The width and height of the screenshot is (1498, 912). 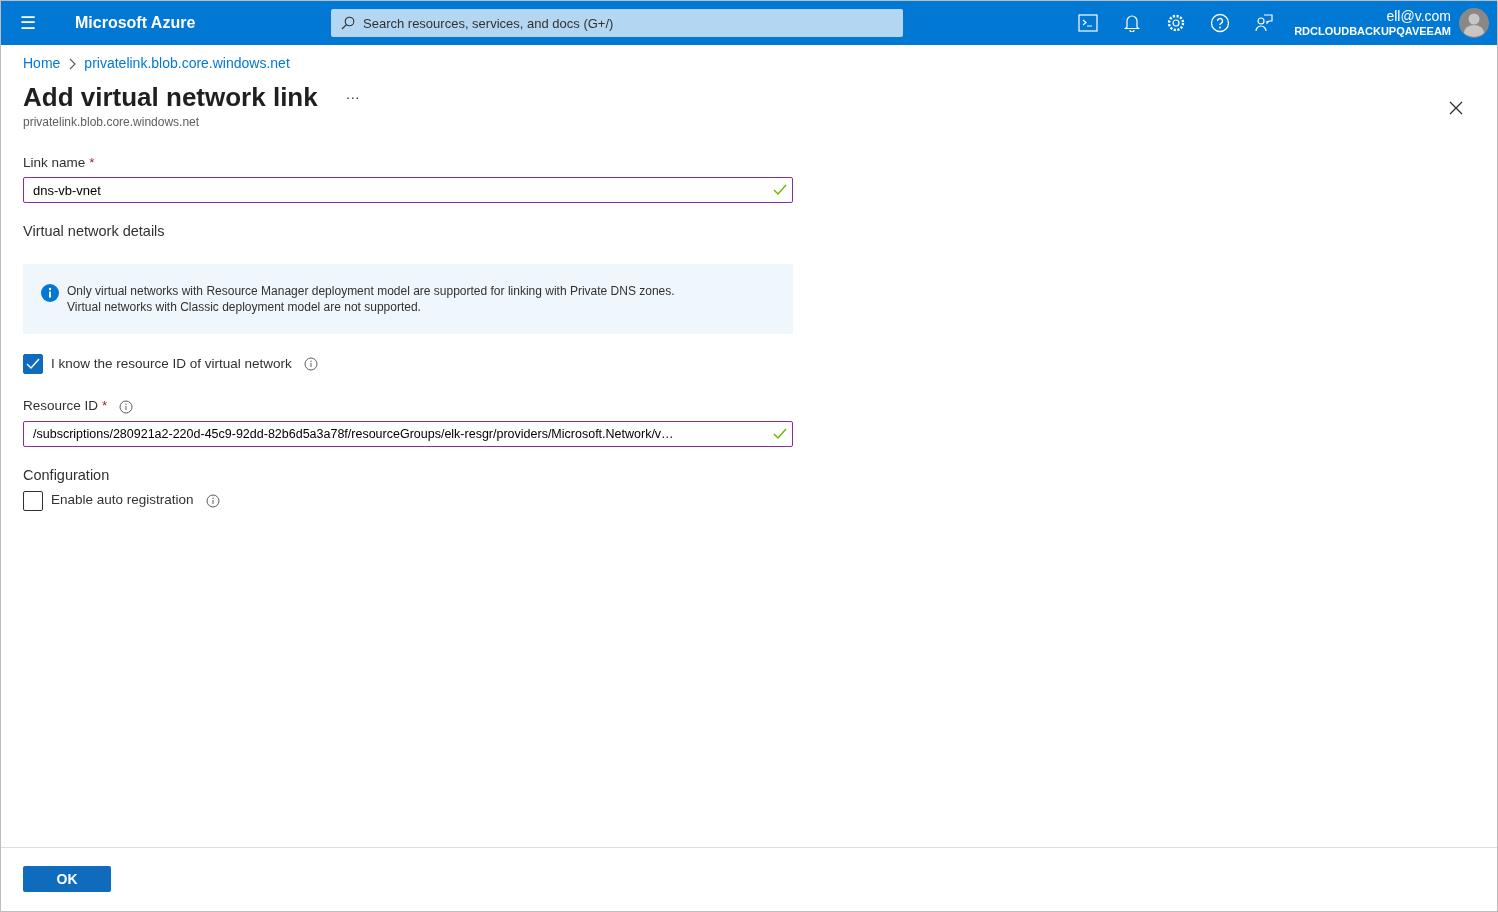 What do you see at coordinates (135, 23) in the screenshot?
I see `brand-title: Microsoft Azure` at bounding box center [135, 23].